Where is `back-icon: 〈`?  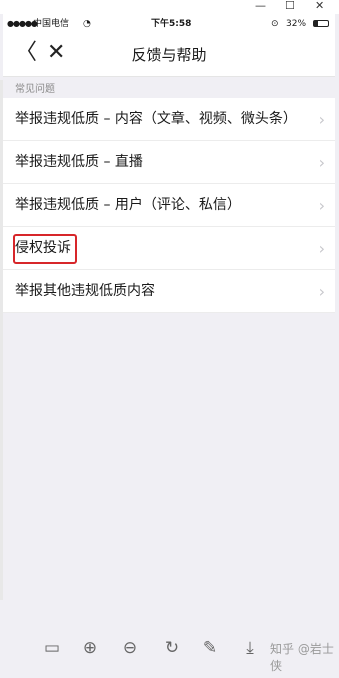 back-icon: 〈 is located at coordinates (26, 53).